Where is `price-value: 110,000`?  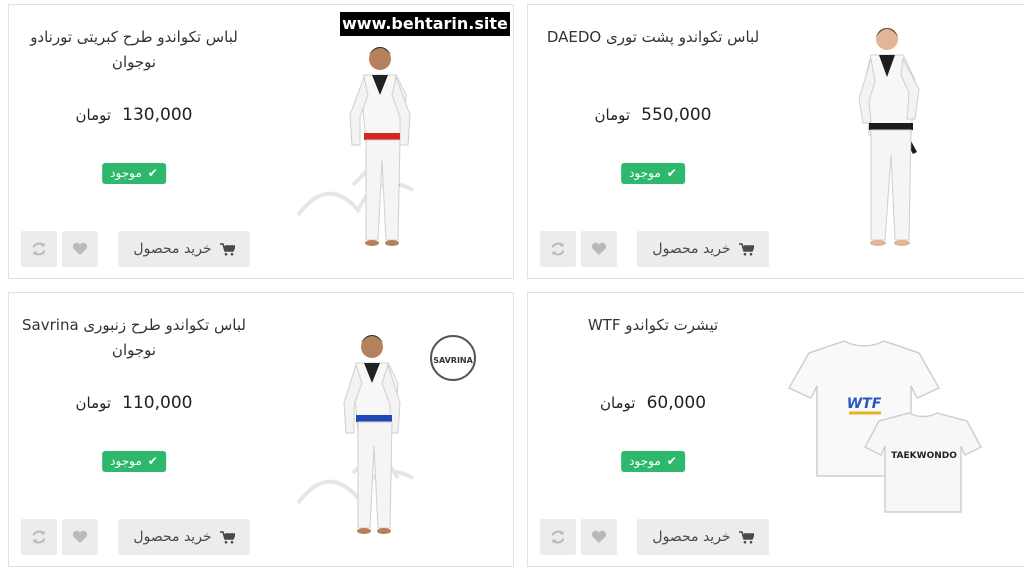
price-value: 110,000 is located at coordinates (157, 403).